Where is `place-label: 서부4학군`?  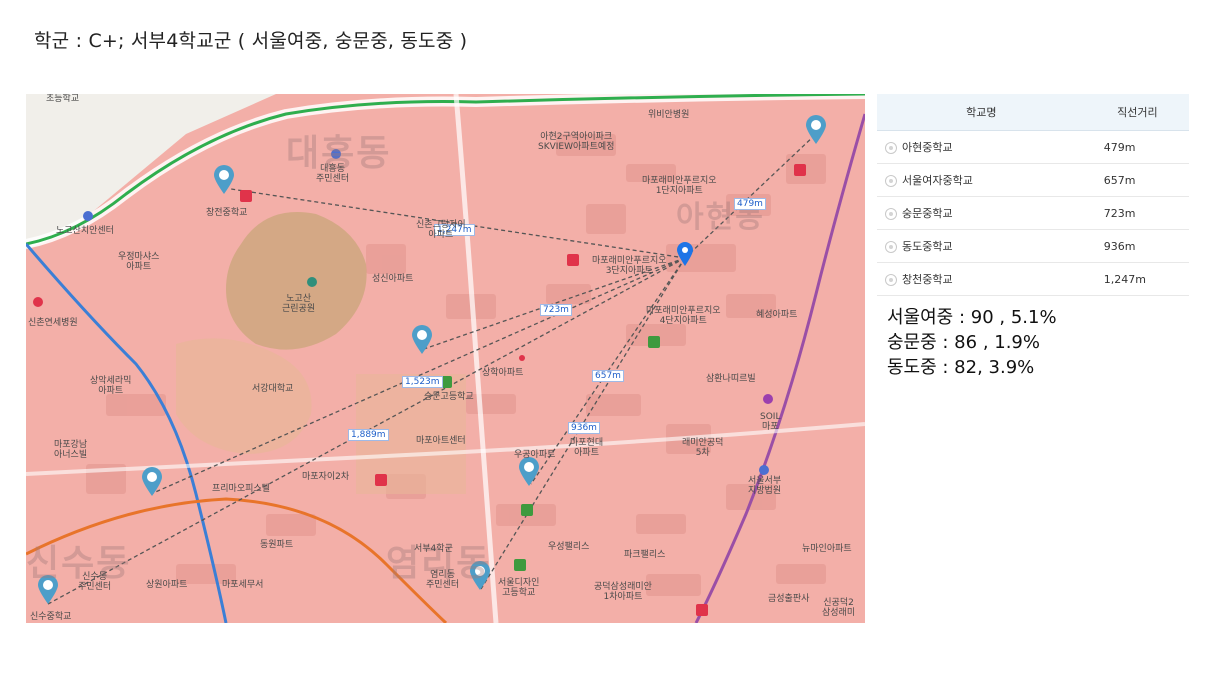 place-label: 서부4학군 is located at coordinates (433, 549).